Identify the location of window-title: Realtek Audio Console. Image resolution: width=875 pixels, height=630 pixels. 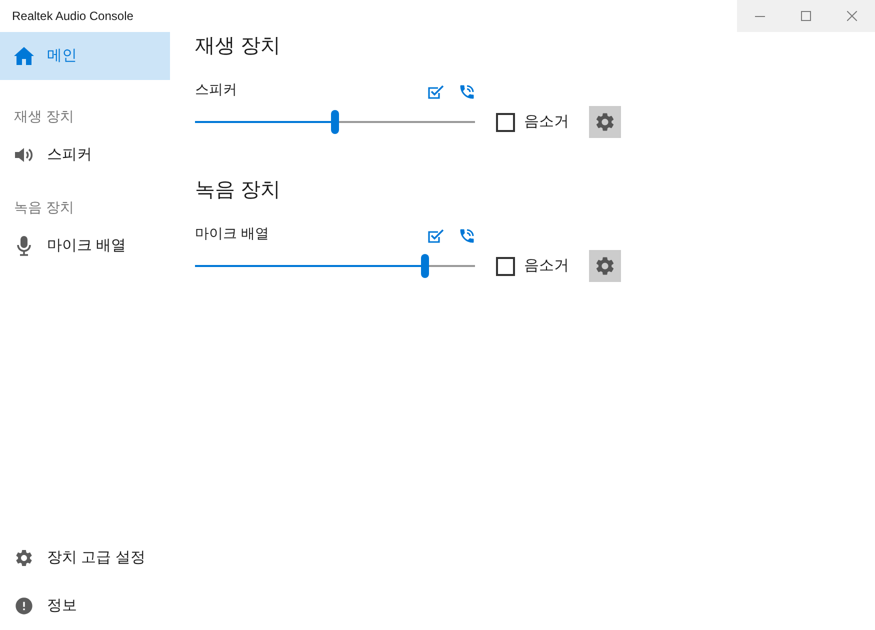
(73, 16).